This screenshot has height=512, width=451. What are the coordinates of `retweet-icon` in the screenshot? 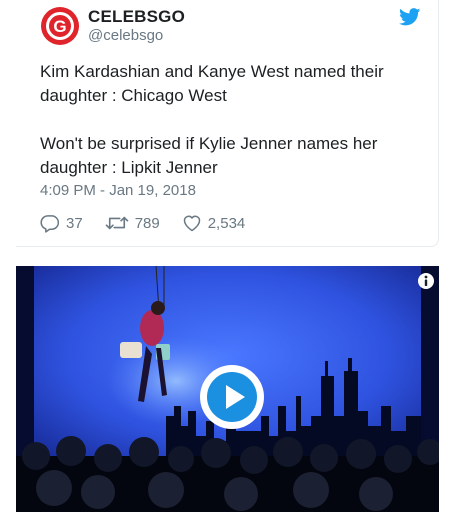 It's located at (116, 223).